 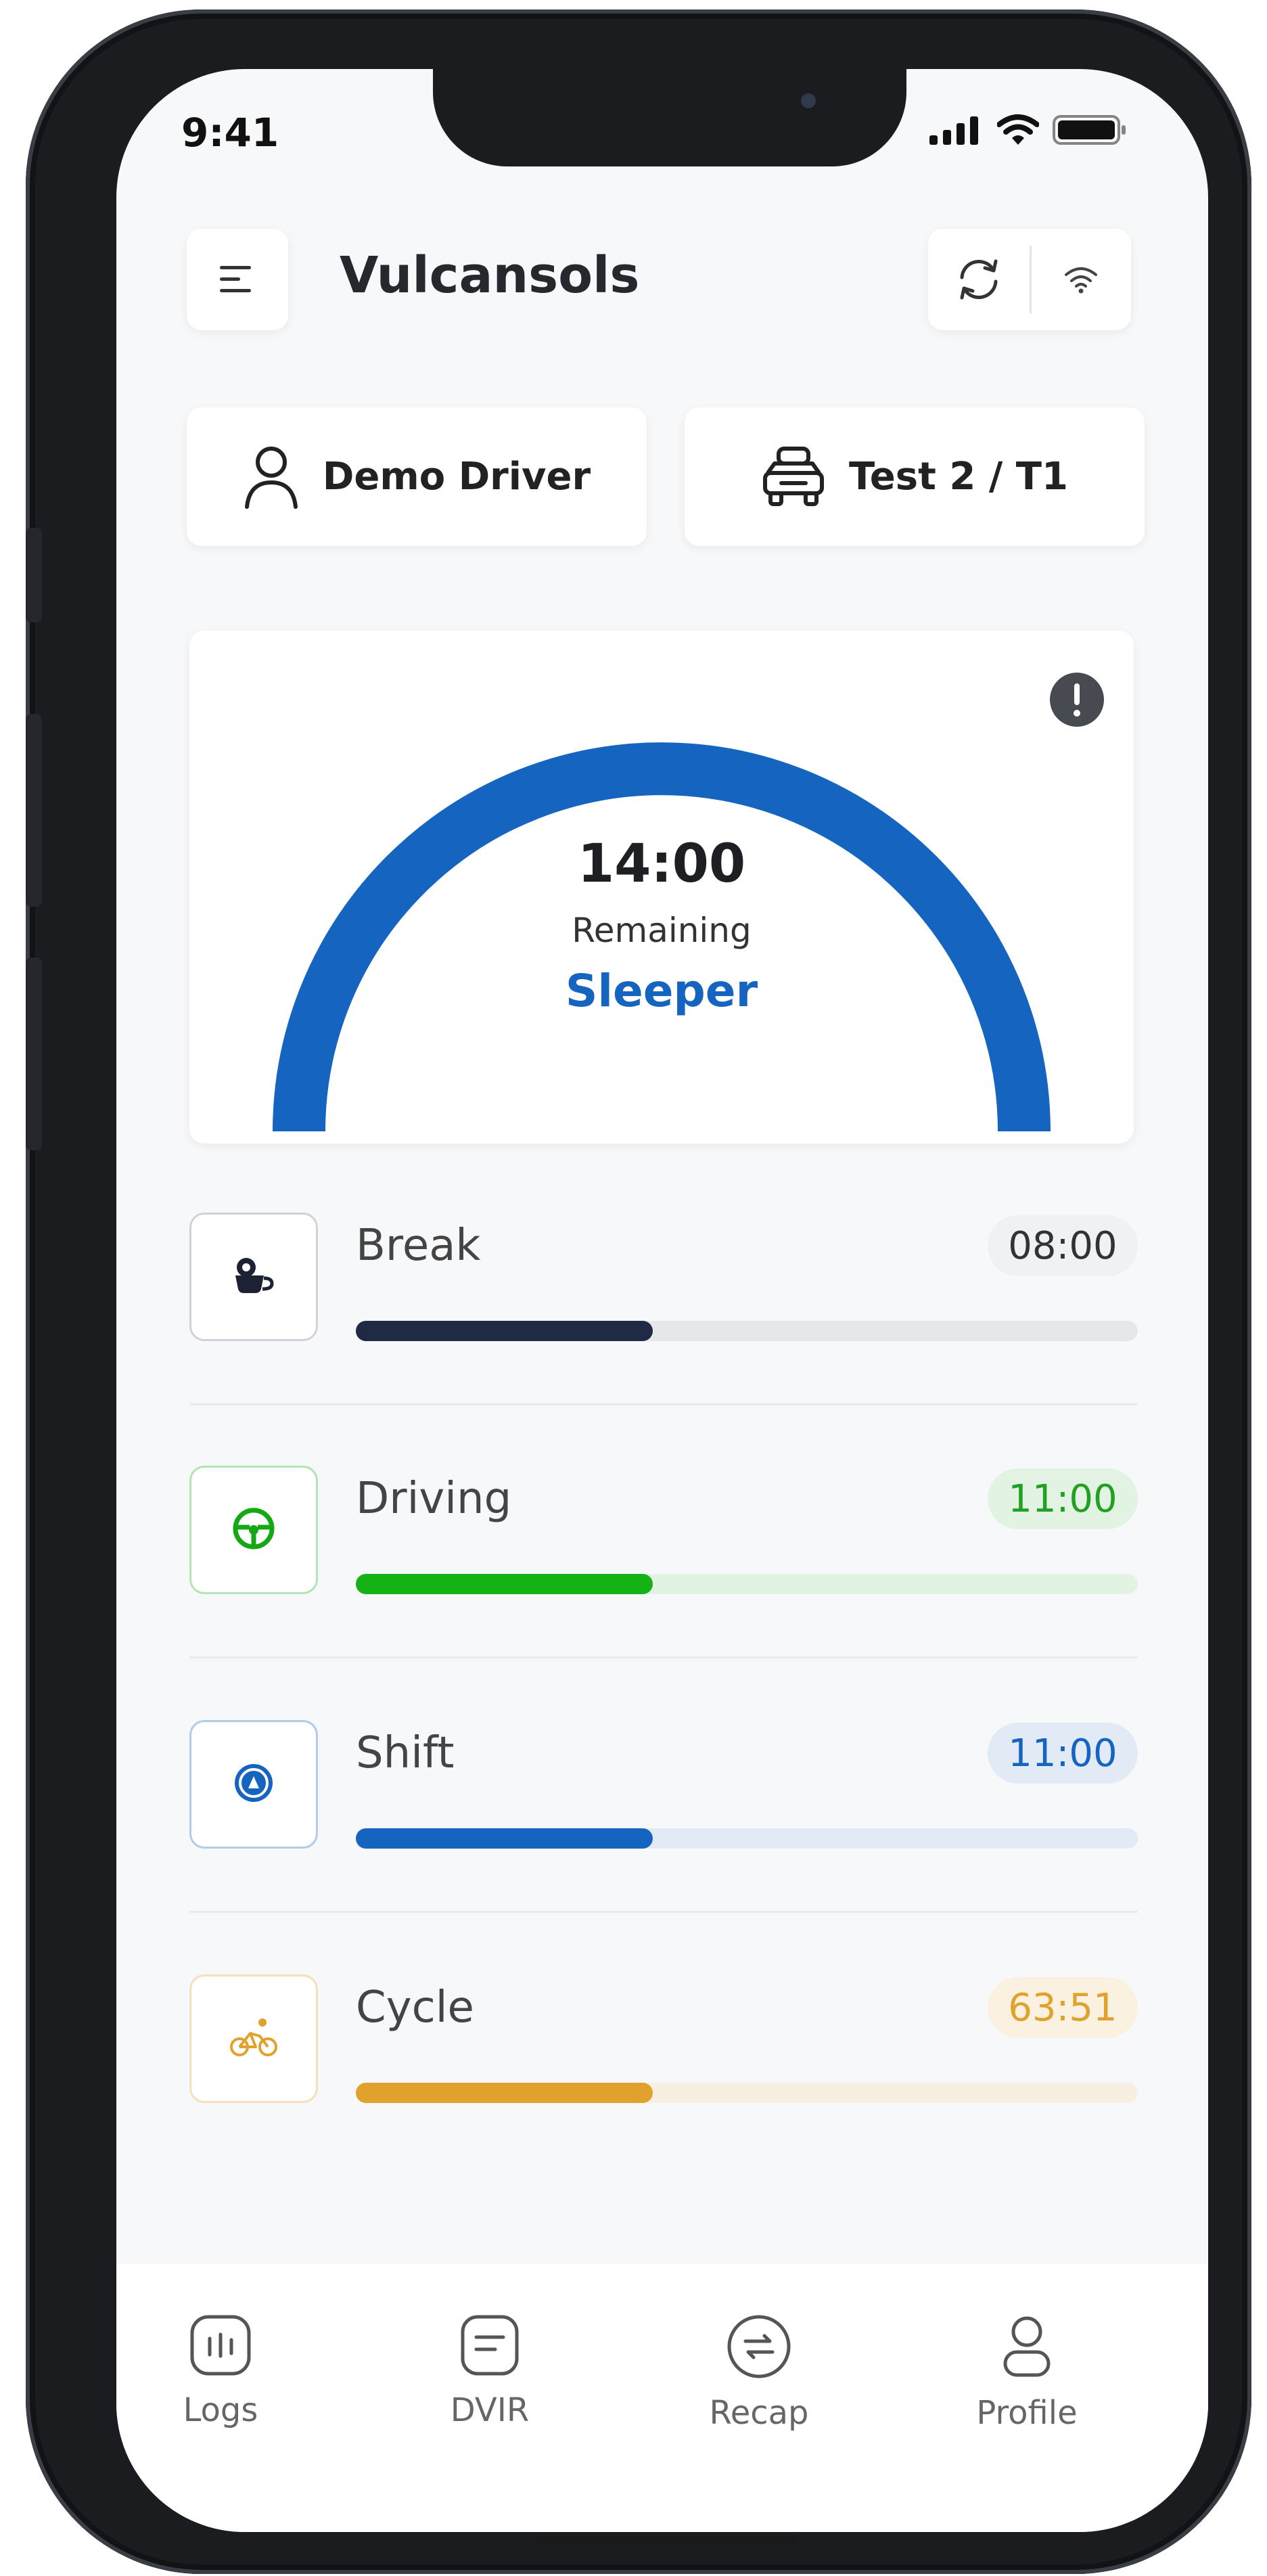 What do you see at coordinates (490, 2410) in the screenshot?
I see `tab-dvir-label: DVIR` at bounding box center [490, 2410].